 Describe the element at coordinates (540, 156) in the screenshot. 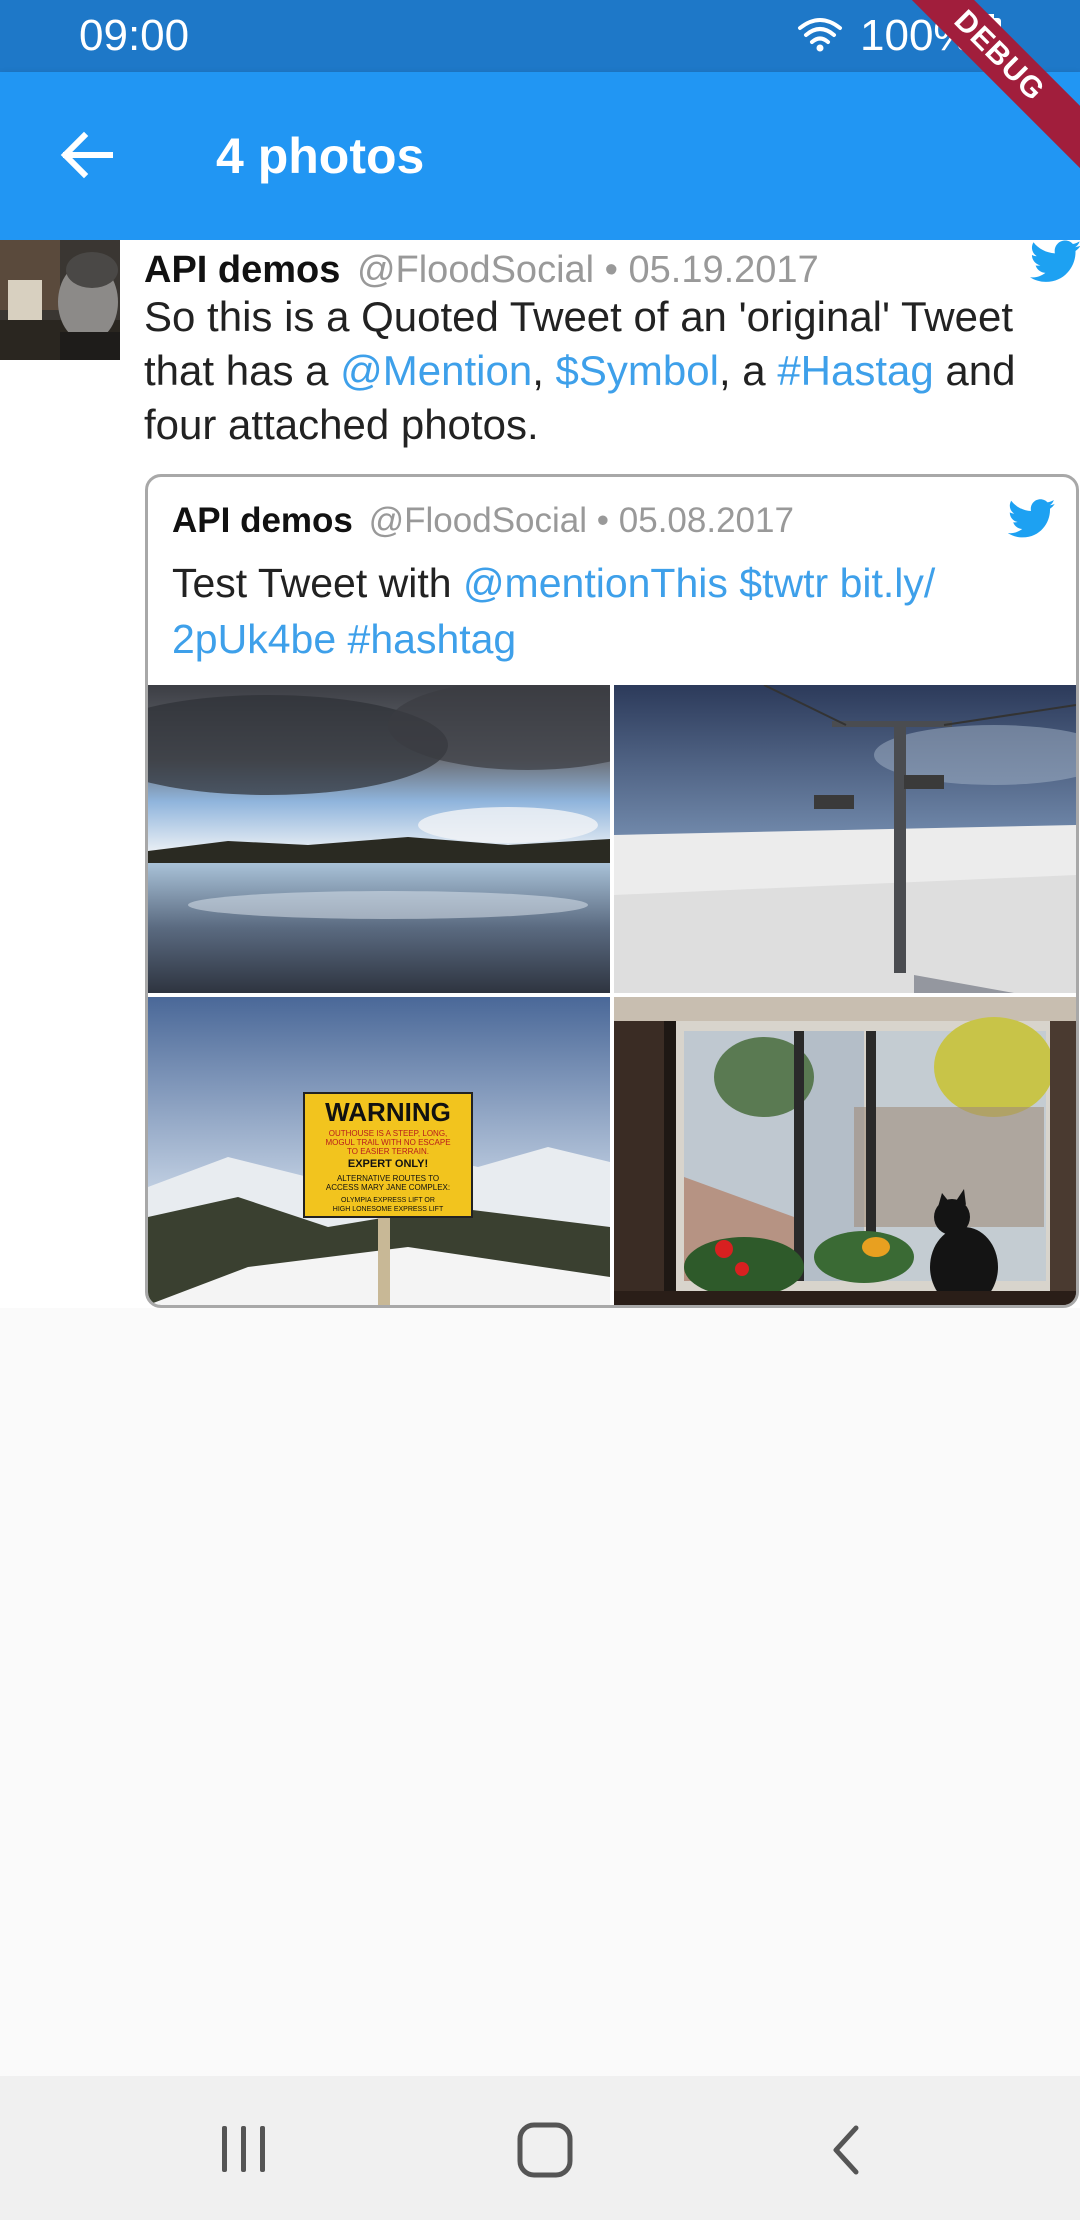

I see `app-bar: 4 photos` at that location.